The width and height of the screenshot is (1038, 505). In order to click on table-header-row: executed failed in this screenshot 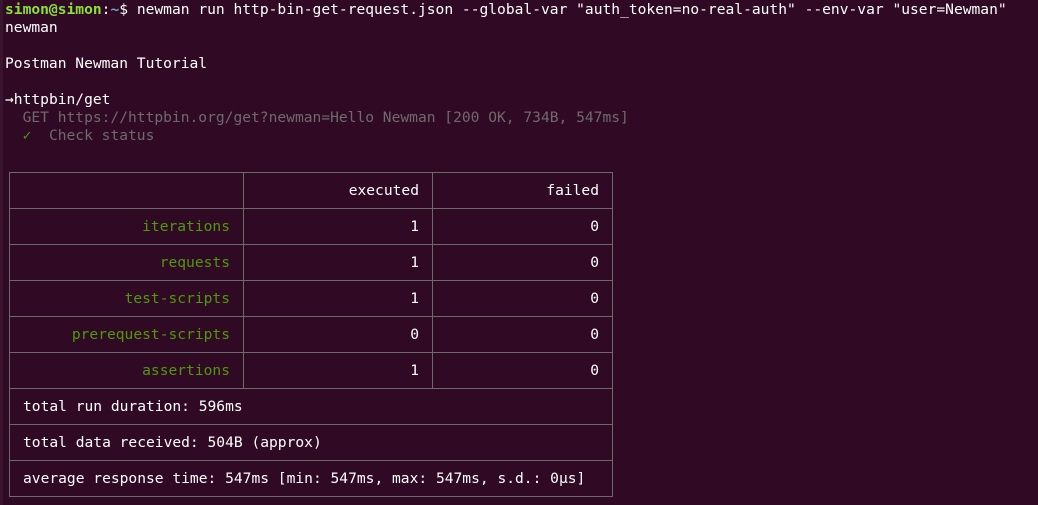, I will do `click(311, 190)`.